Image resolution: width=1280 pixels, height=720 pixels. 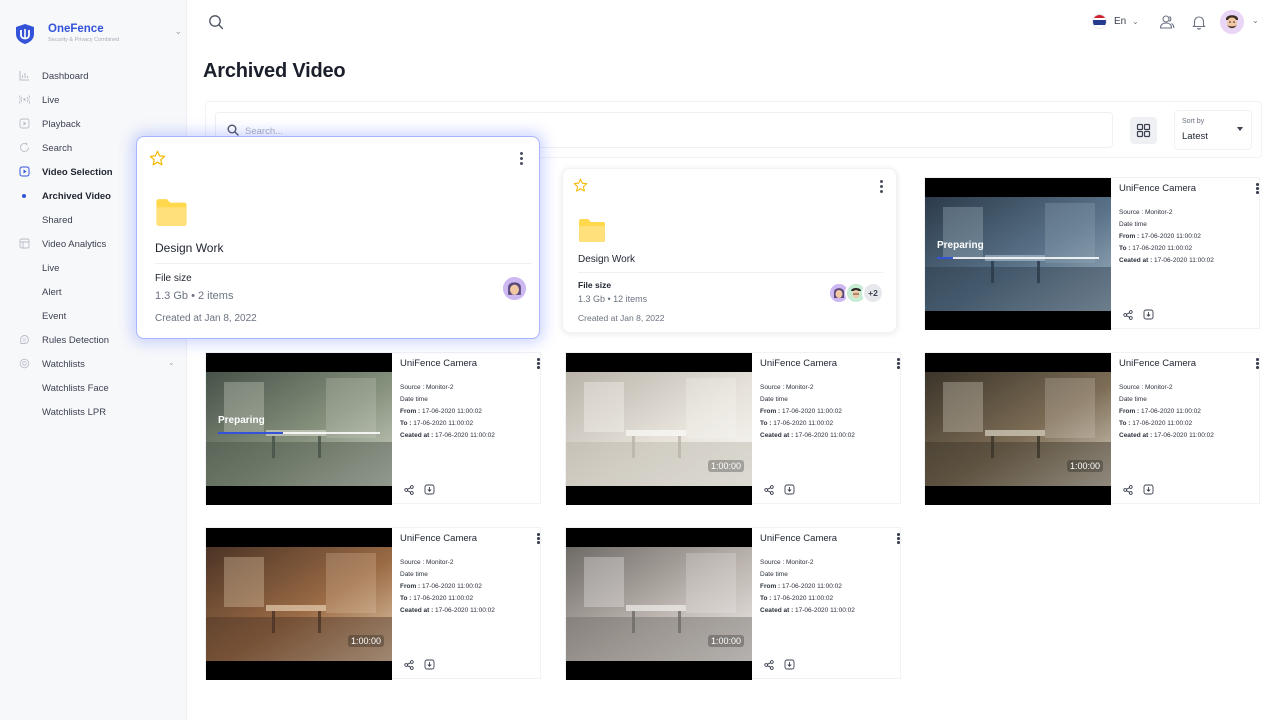 I want to click on analytics-icon, so click(x=24, y=243).